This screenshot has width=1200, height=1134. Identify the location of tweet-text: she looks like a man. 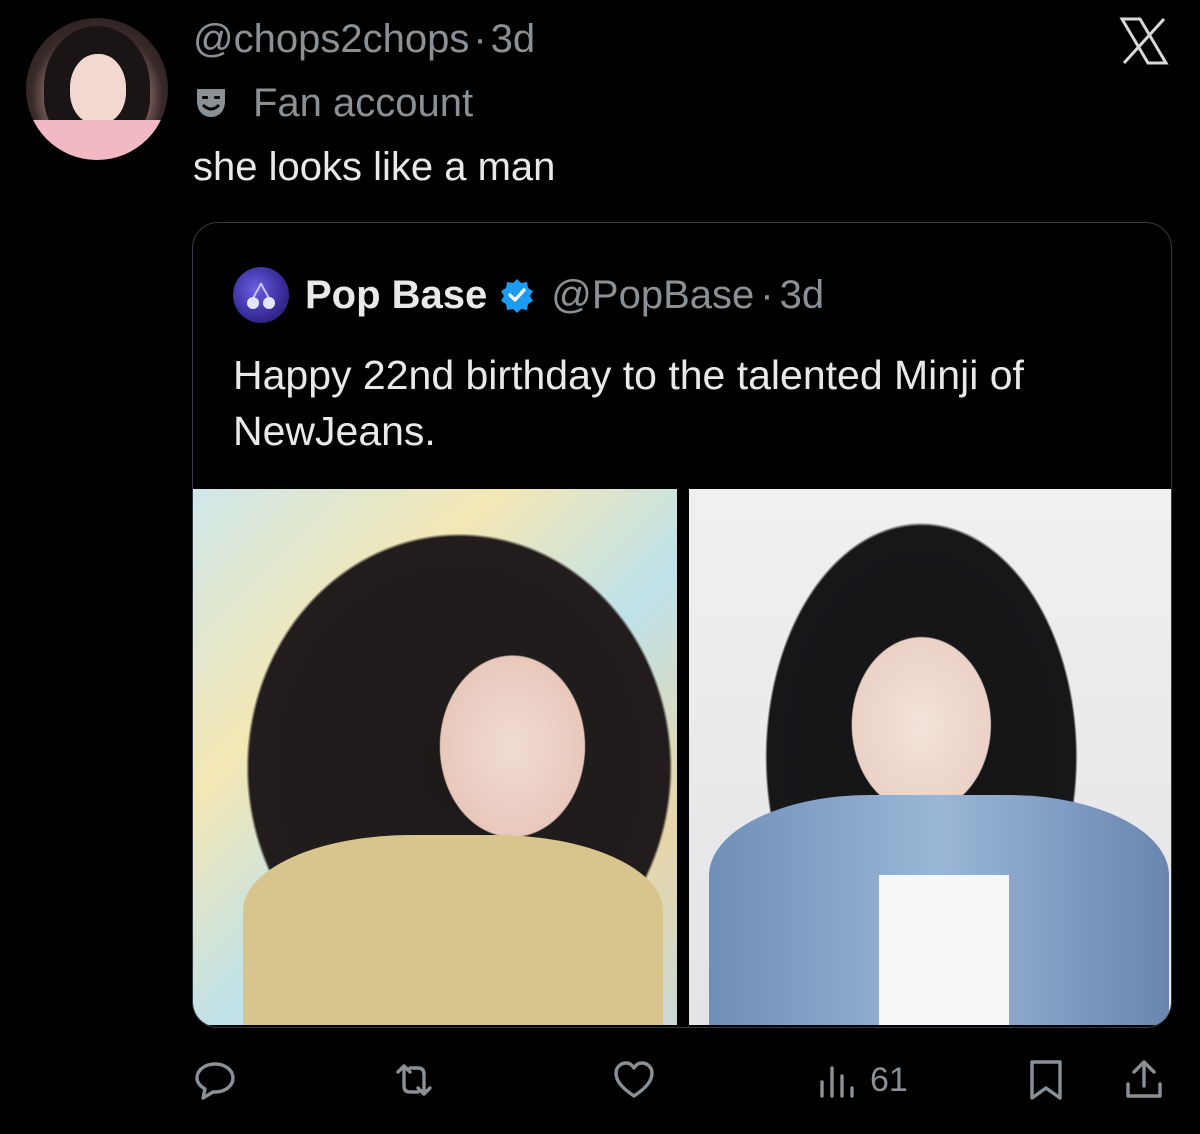
(374, 167).